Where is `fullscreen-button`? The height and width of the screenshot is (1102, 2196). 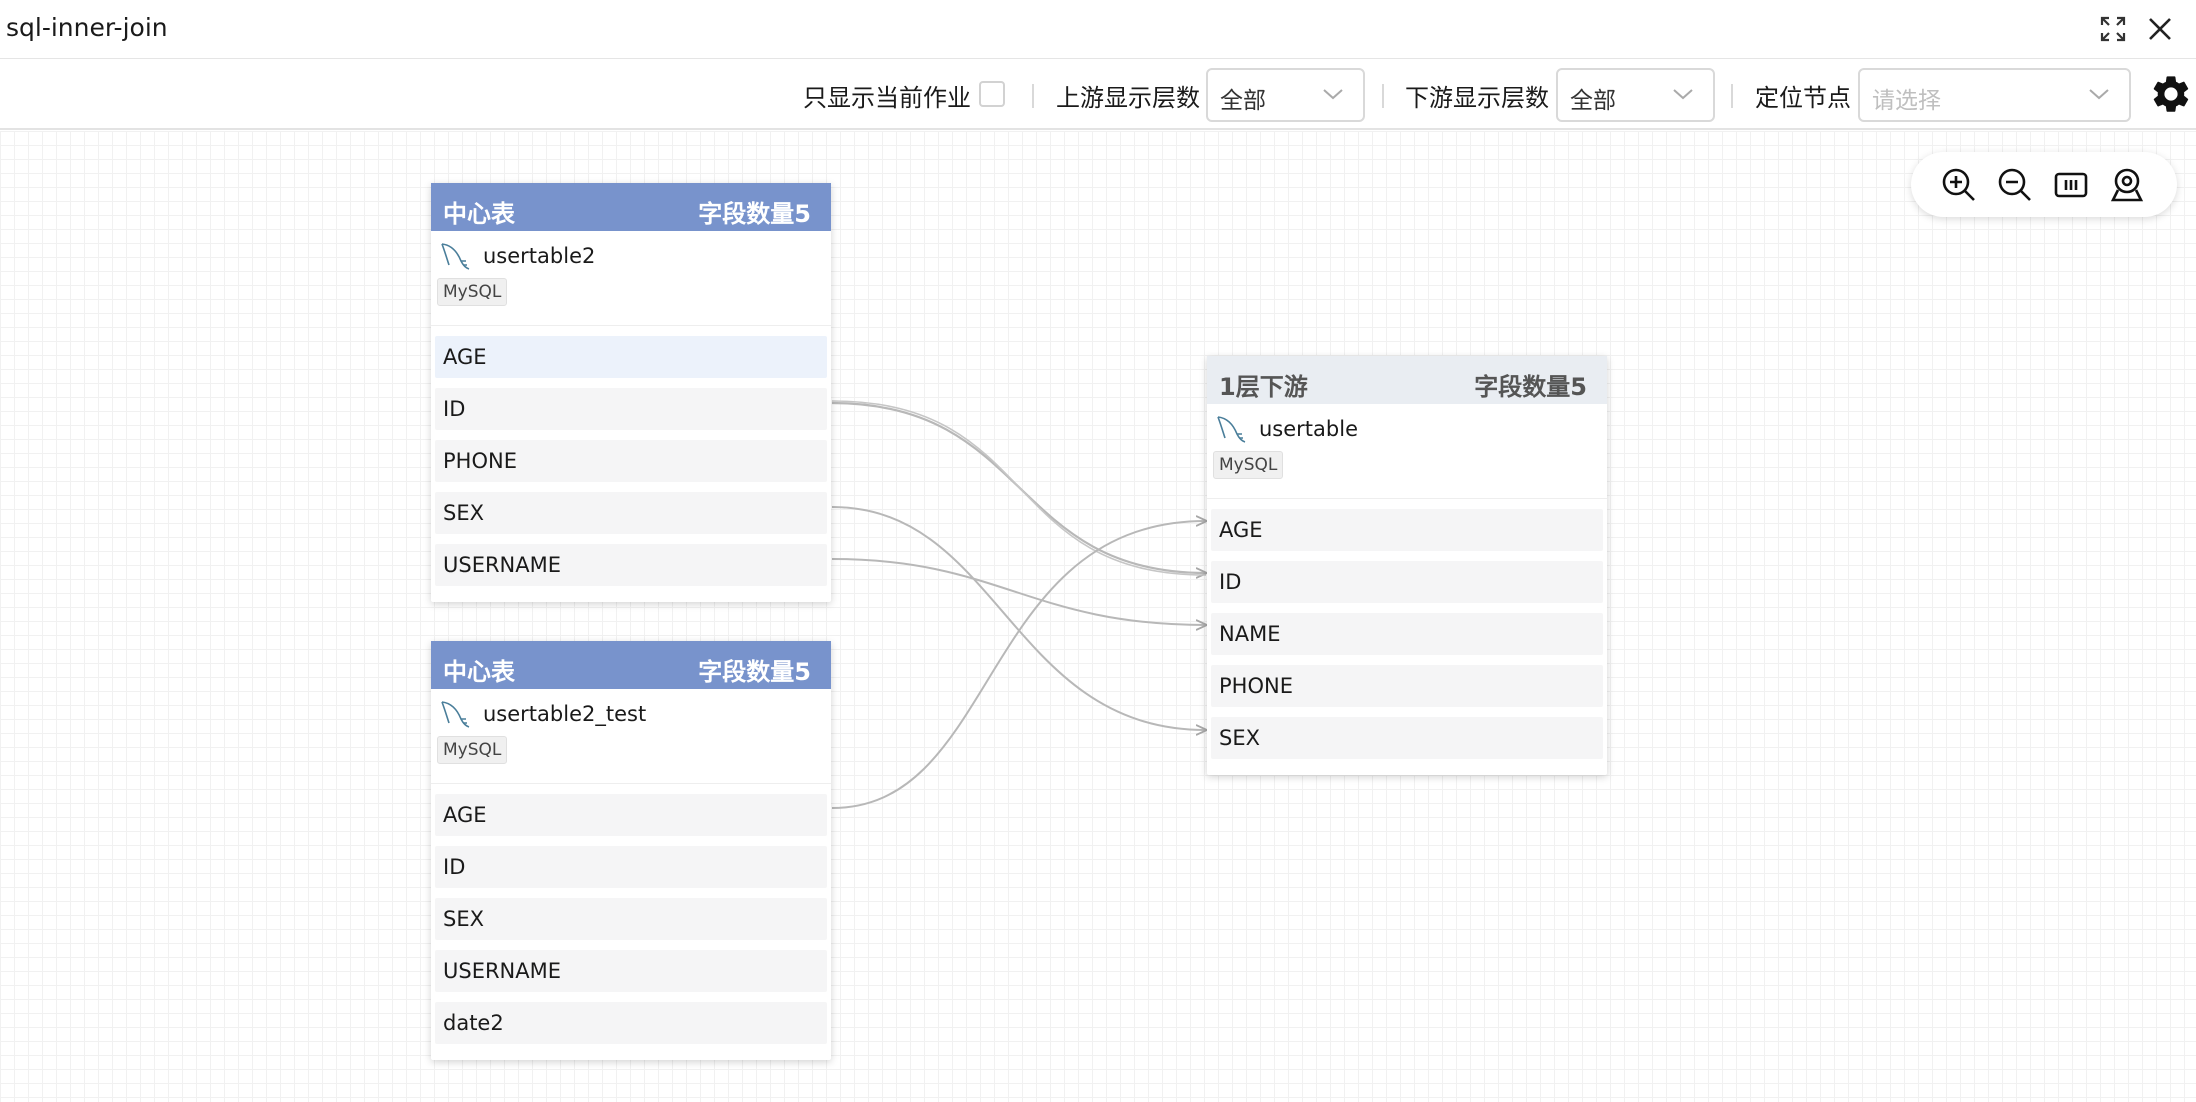
fullscreen-button is located at coordinates (2113, 29).